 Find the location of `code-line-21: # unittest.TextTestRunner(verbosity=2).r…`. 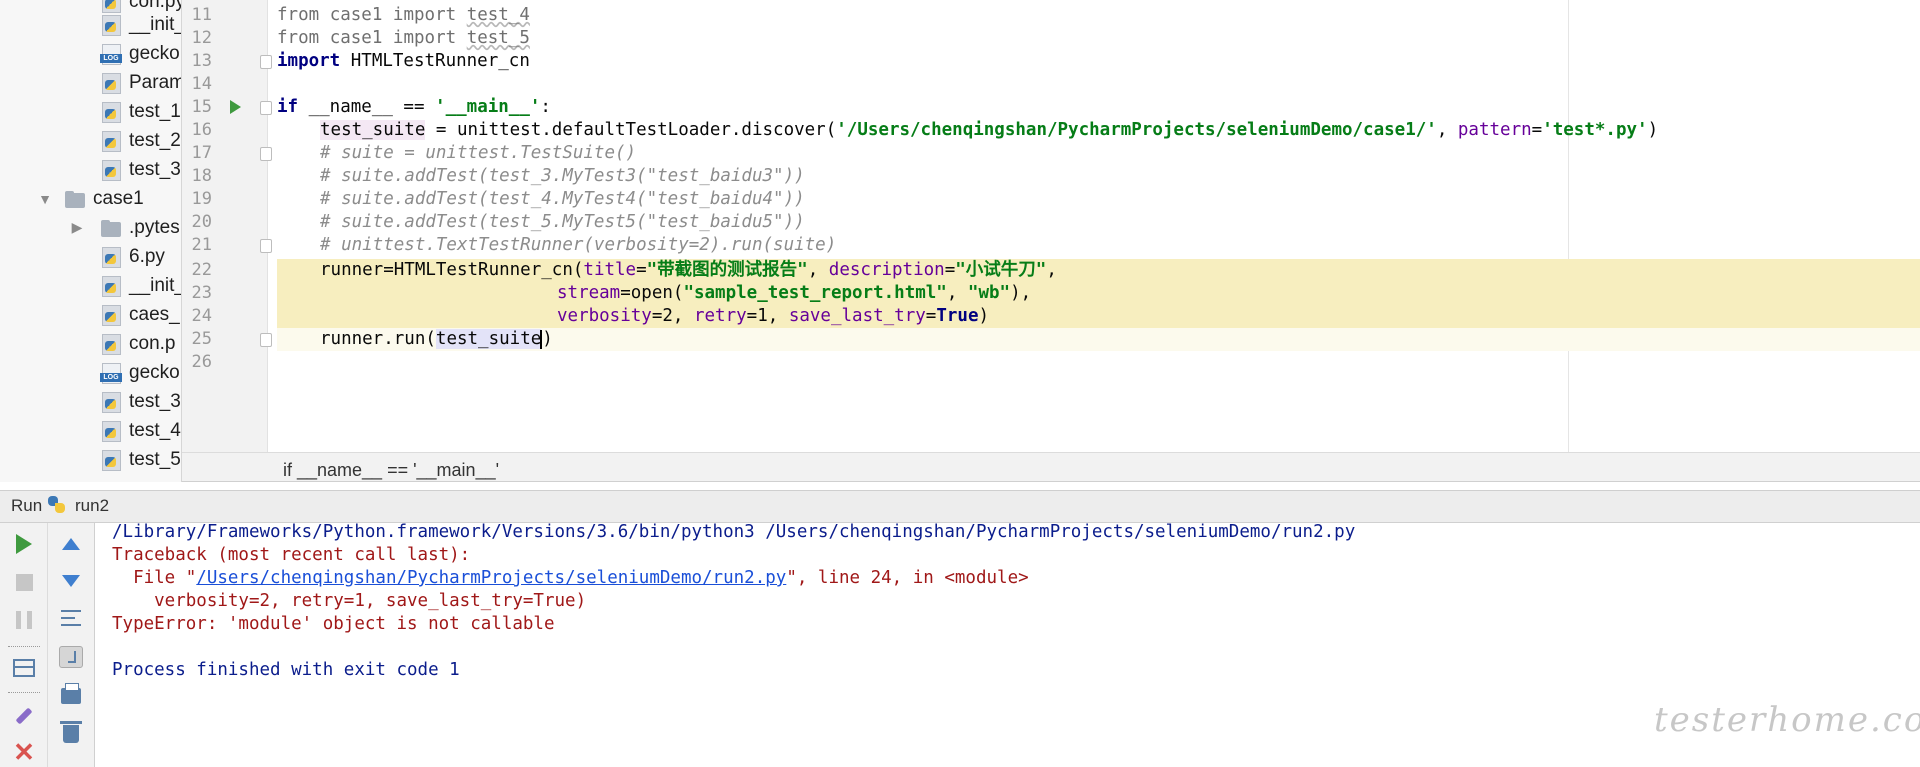

code-line-21: # unittest.TextTestRunner(verbosity=2).r… is located at coordinates (578, 245).